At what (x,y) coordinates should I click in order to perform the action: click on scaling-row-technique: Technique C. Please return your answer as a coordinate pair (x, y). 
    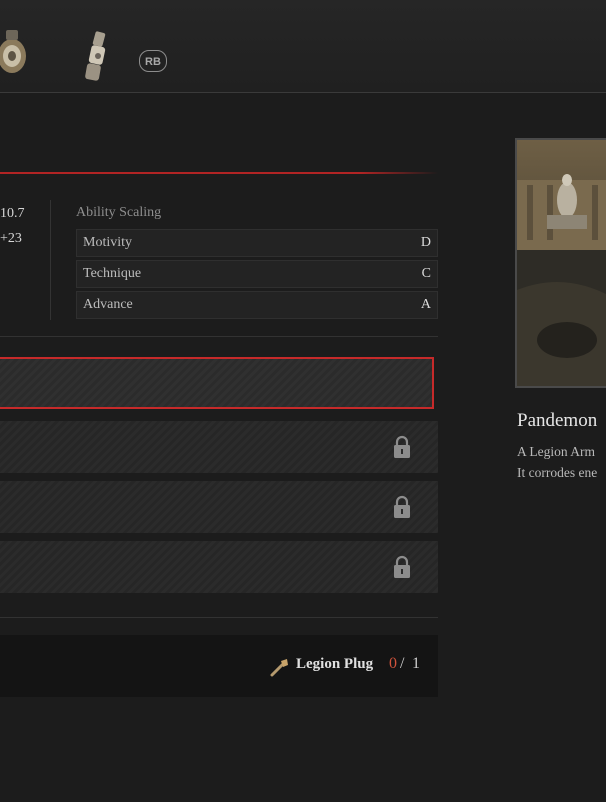
    Looking at the image, I should click on (257, 274).